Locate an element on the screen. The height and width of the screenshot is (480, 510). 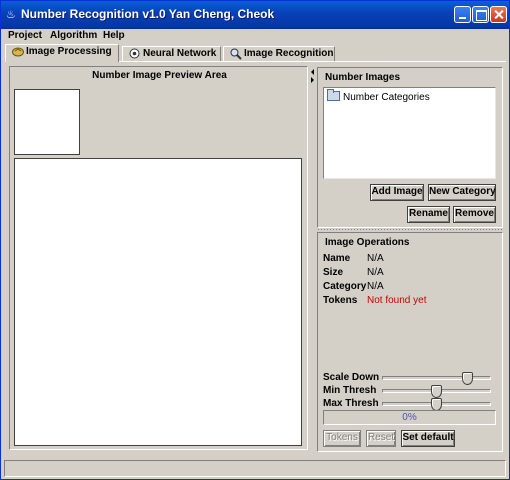
progress-bar: 0% is located at coordinates (409, 417).